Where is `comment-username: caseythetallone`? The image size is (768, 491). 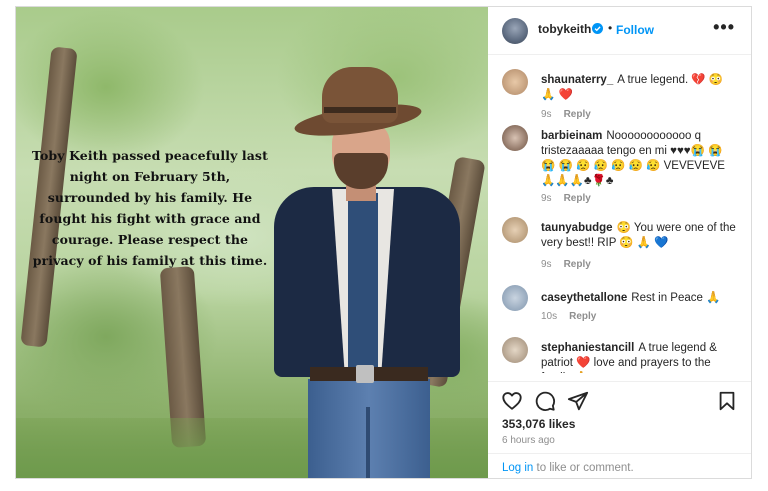
comment-username: caseythetallone is located at coordinates (584, 298).